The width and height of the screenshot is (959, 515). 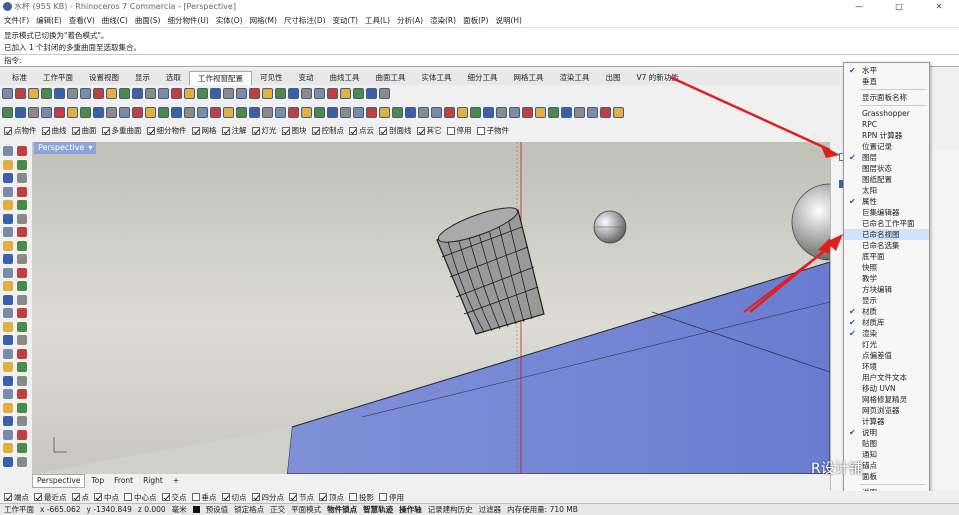 What do you see at coordinates (115, 20) in the screenshot?
I see `menu-item: 曲线(C)` at bounding box center [115, 20].